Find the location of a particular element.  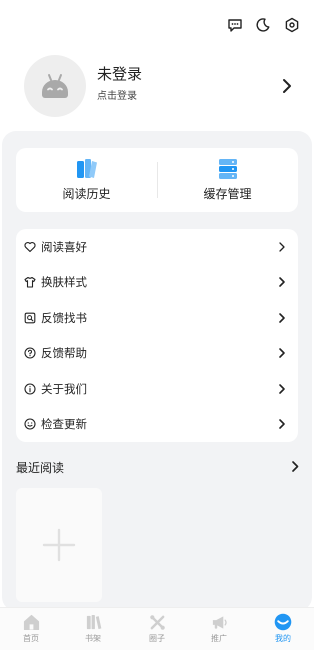

menu-item-label: 反馈找书 is located at coordinates (64, 318).